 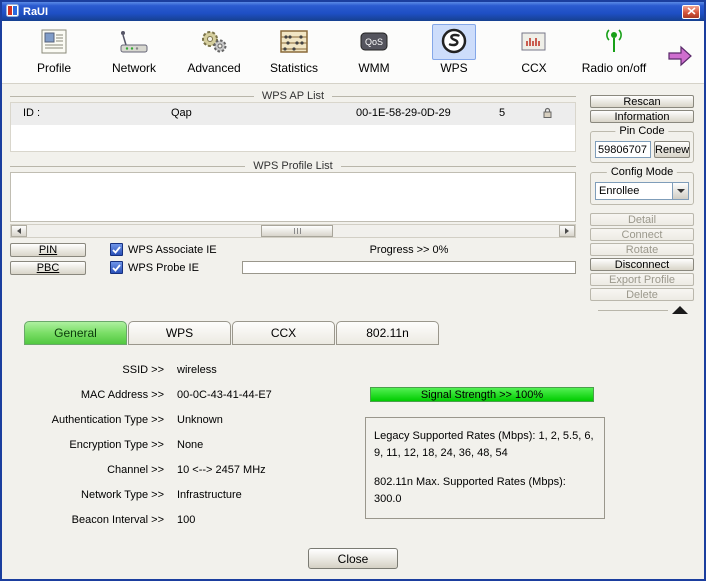 What do you see at coordinates (614, 68) in the screenshot?
I see `toolbar-item-label: Radio on/off` at bounding box center [614, 68].